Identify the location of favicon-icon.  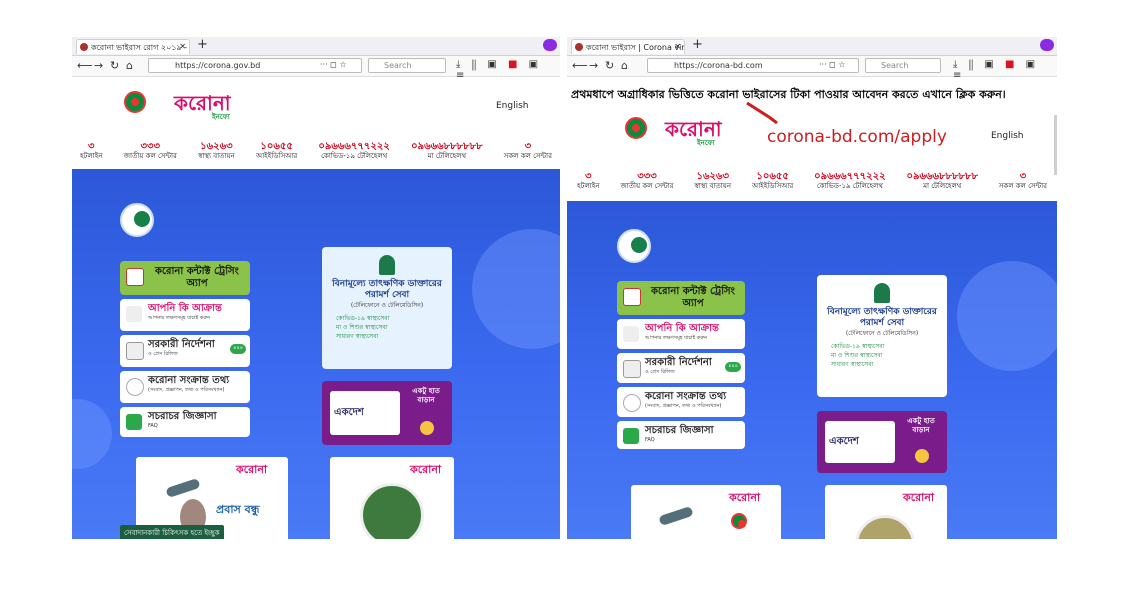
(84, 47).